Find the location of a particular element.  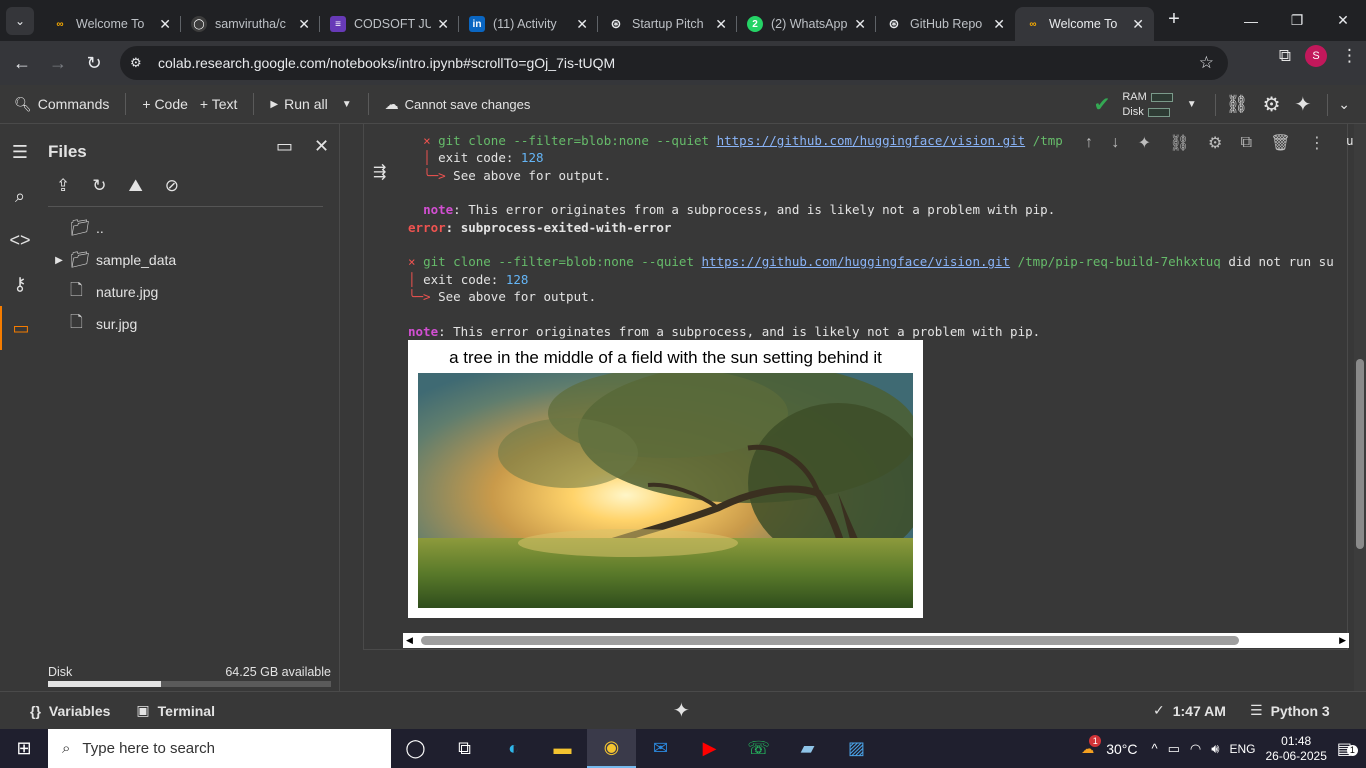

temperature: 30°C is located at coordinates (1121, 749).